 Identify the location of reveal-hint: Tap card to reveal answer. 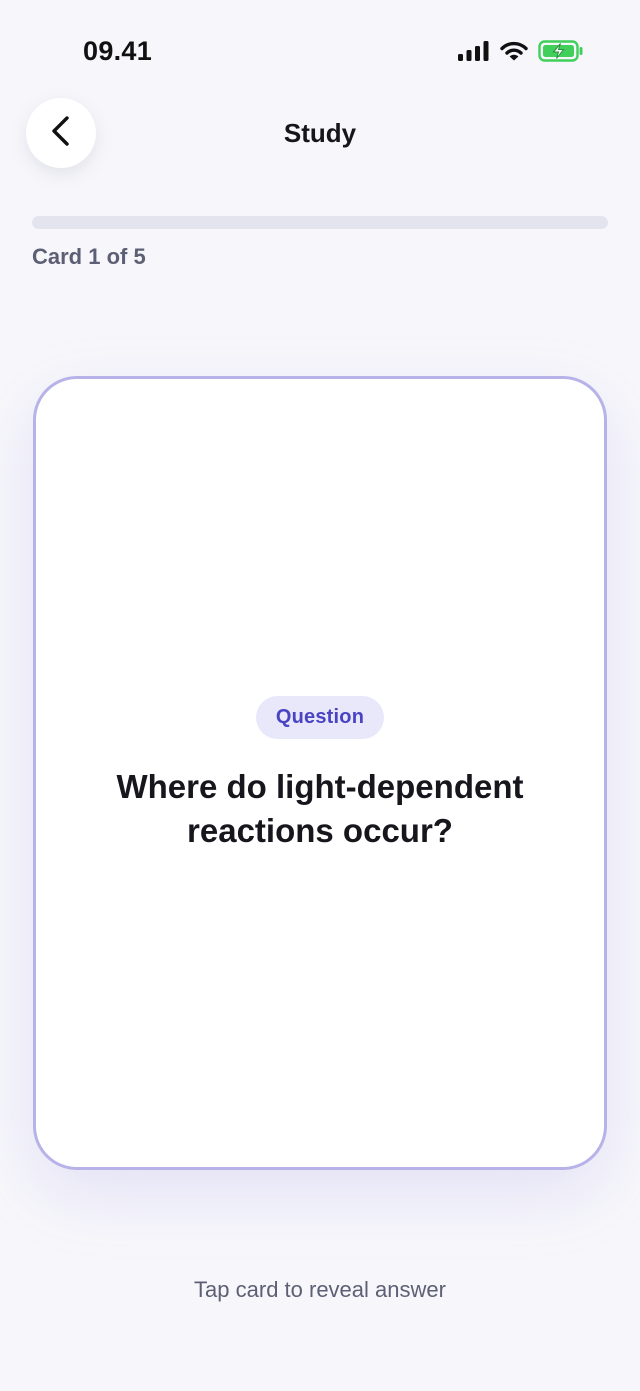
(320, 1289).